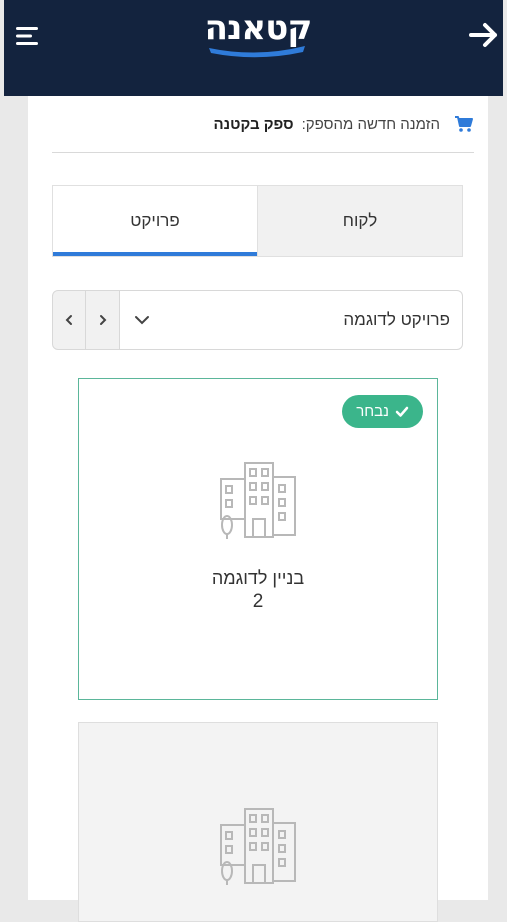 The image size is (507, 922). Describe the element at coordinates (155, 221) in the screenshot. I see `tab-project: פרויקט` at that location.